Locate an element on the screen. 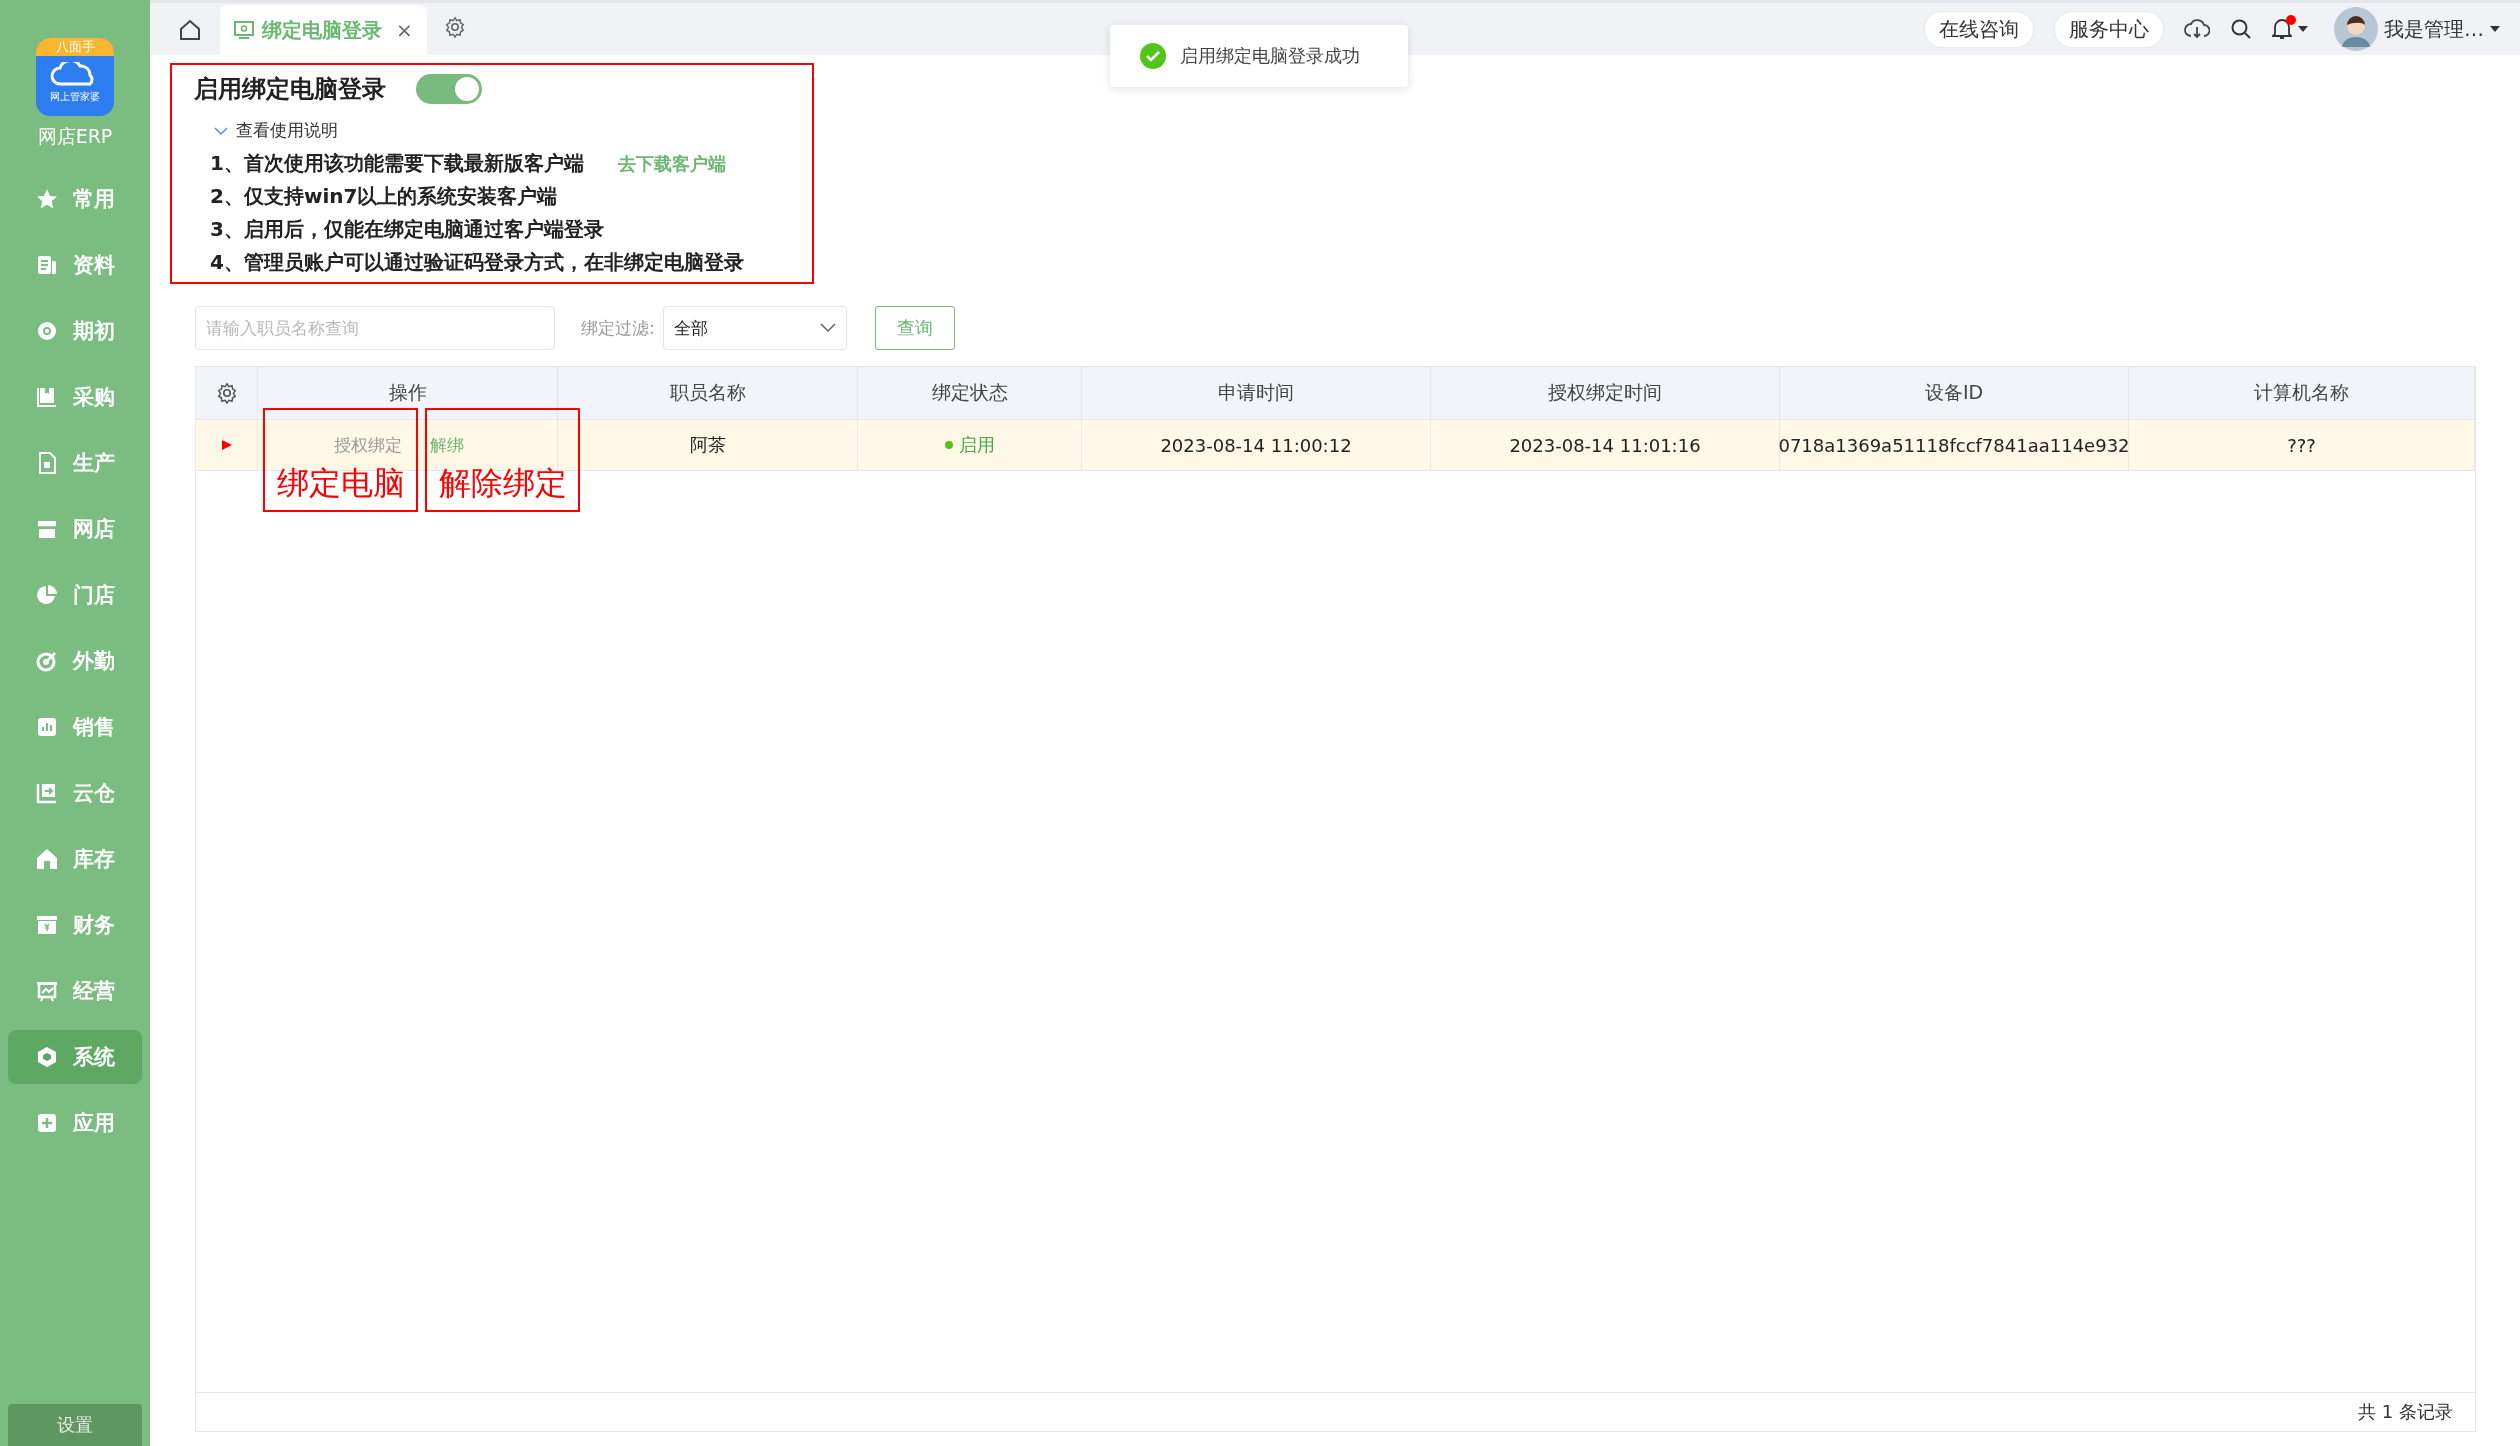  sidebar-item: 门店 is located at coordinates (75, 595).